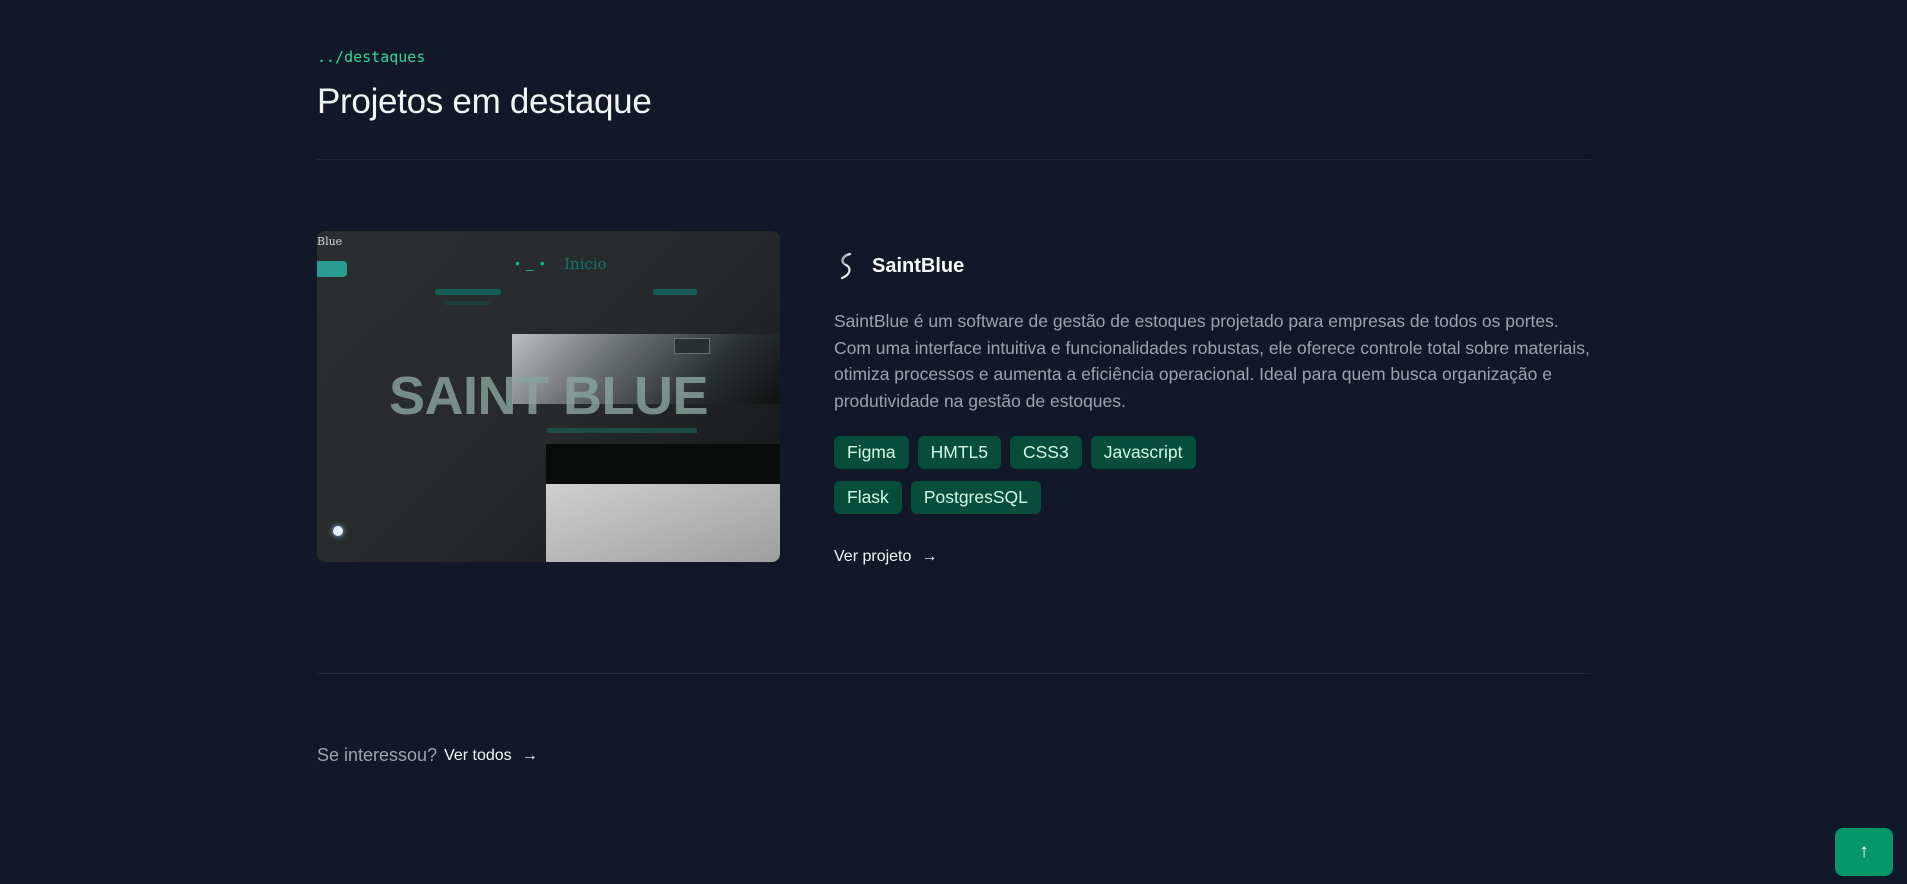  Describe the element at coordinates (868, 497) in the screenshot. I see `tech-tag: Flask` at that location.